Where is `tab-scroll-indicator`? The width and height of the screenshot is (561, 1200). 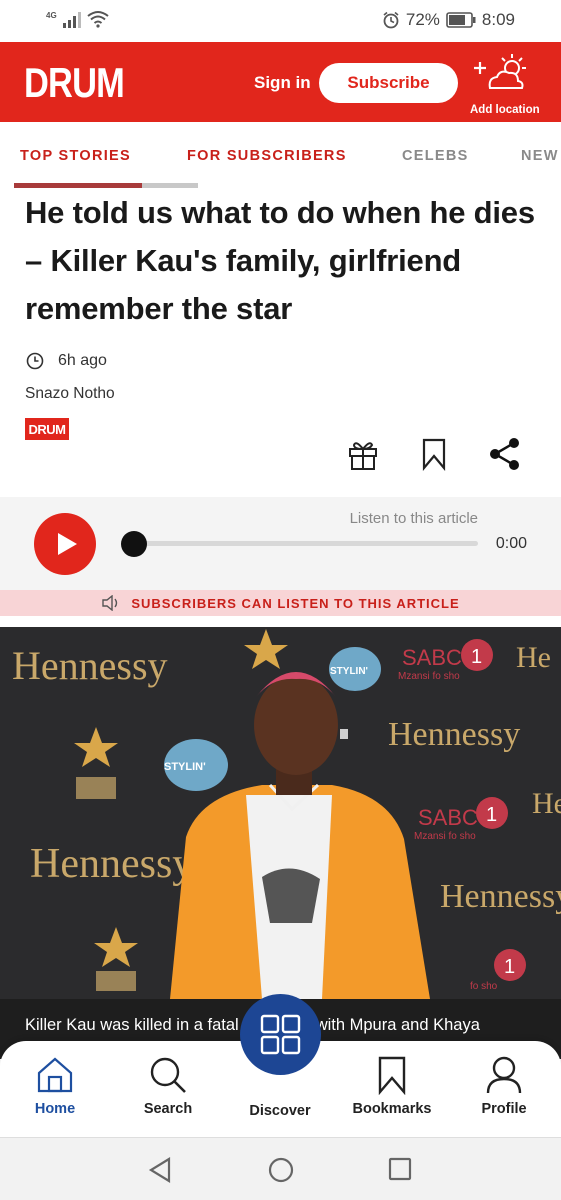 tab-scroll-indicator is located at coordinates (106, 185).